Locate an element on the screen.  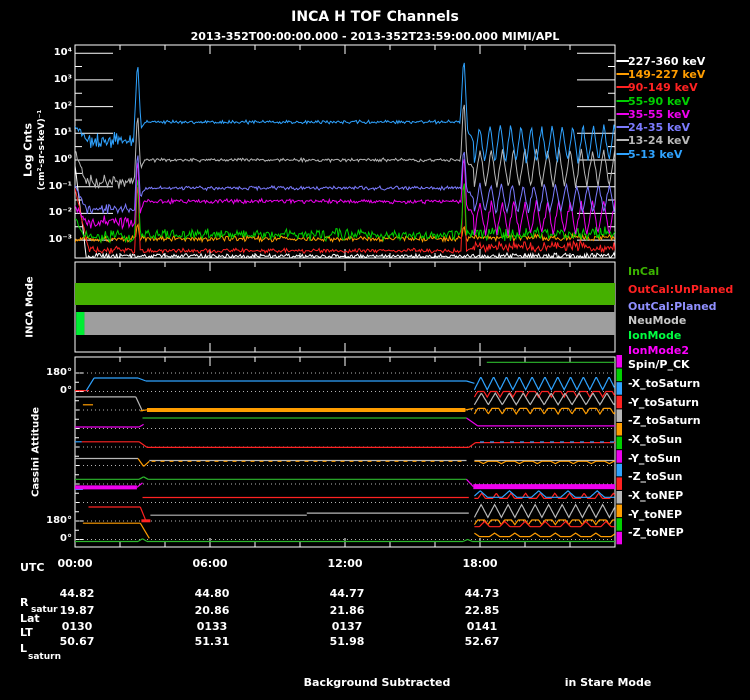
footer-note-right: in Stare Mode is located at coordinates (608, 682).